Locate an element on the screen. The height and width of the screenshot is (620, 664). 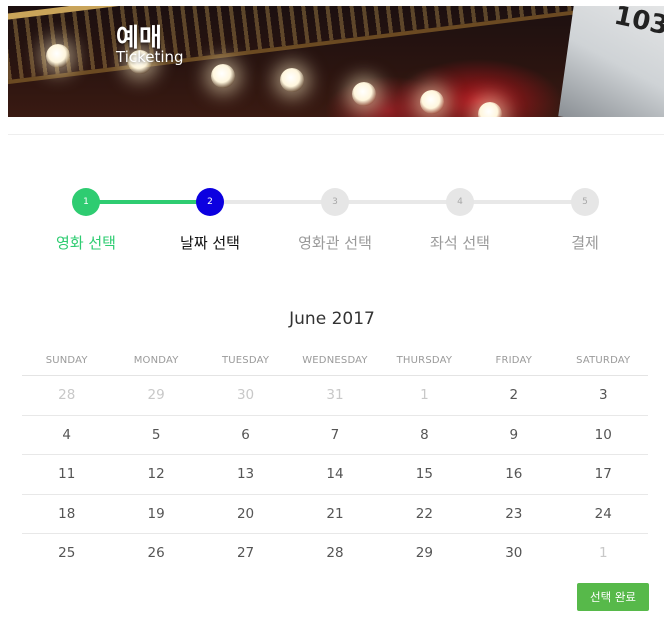
calendar-day: 23 is located at coordinates (513, 514).